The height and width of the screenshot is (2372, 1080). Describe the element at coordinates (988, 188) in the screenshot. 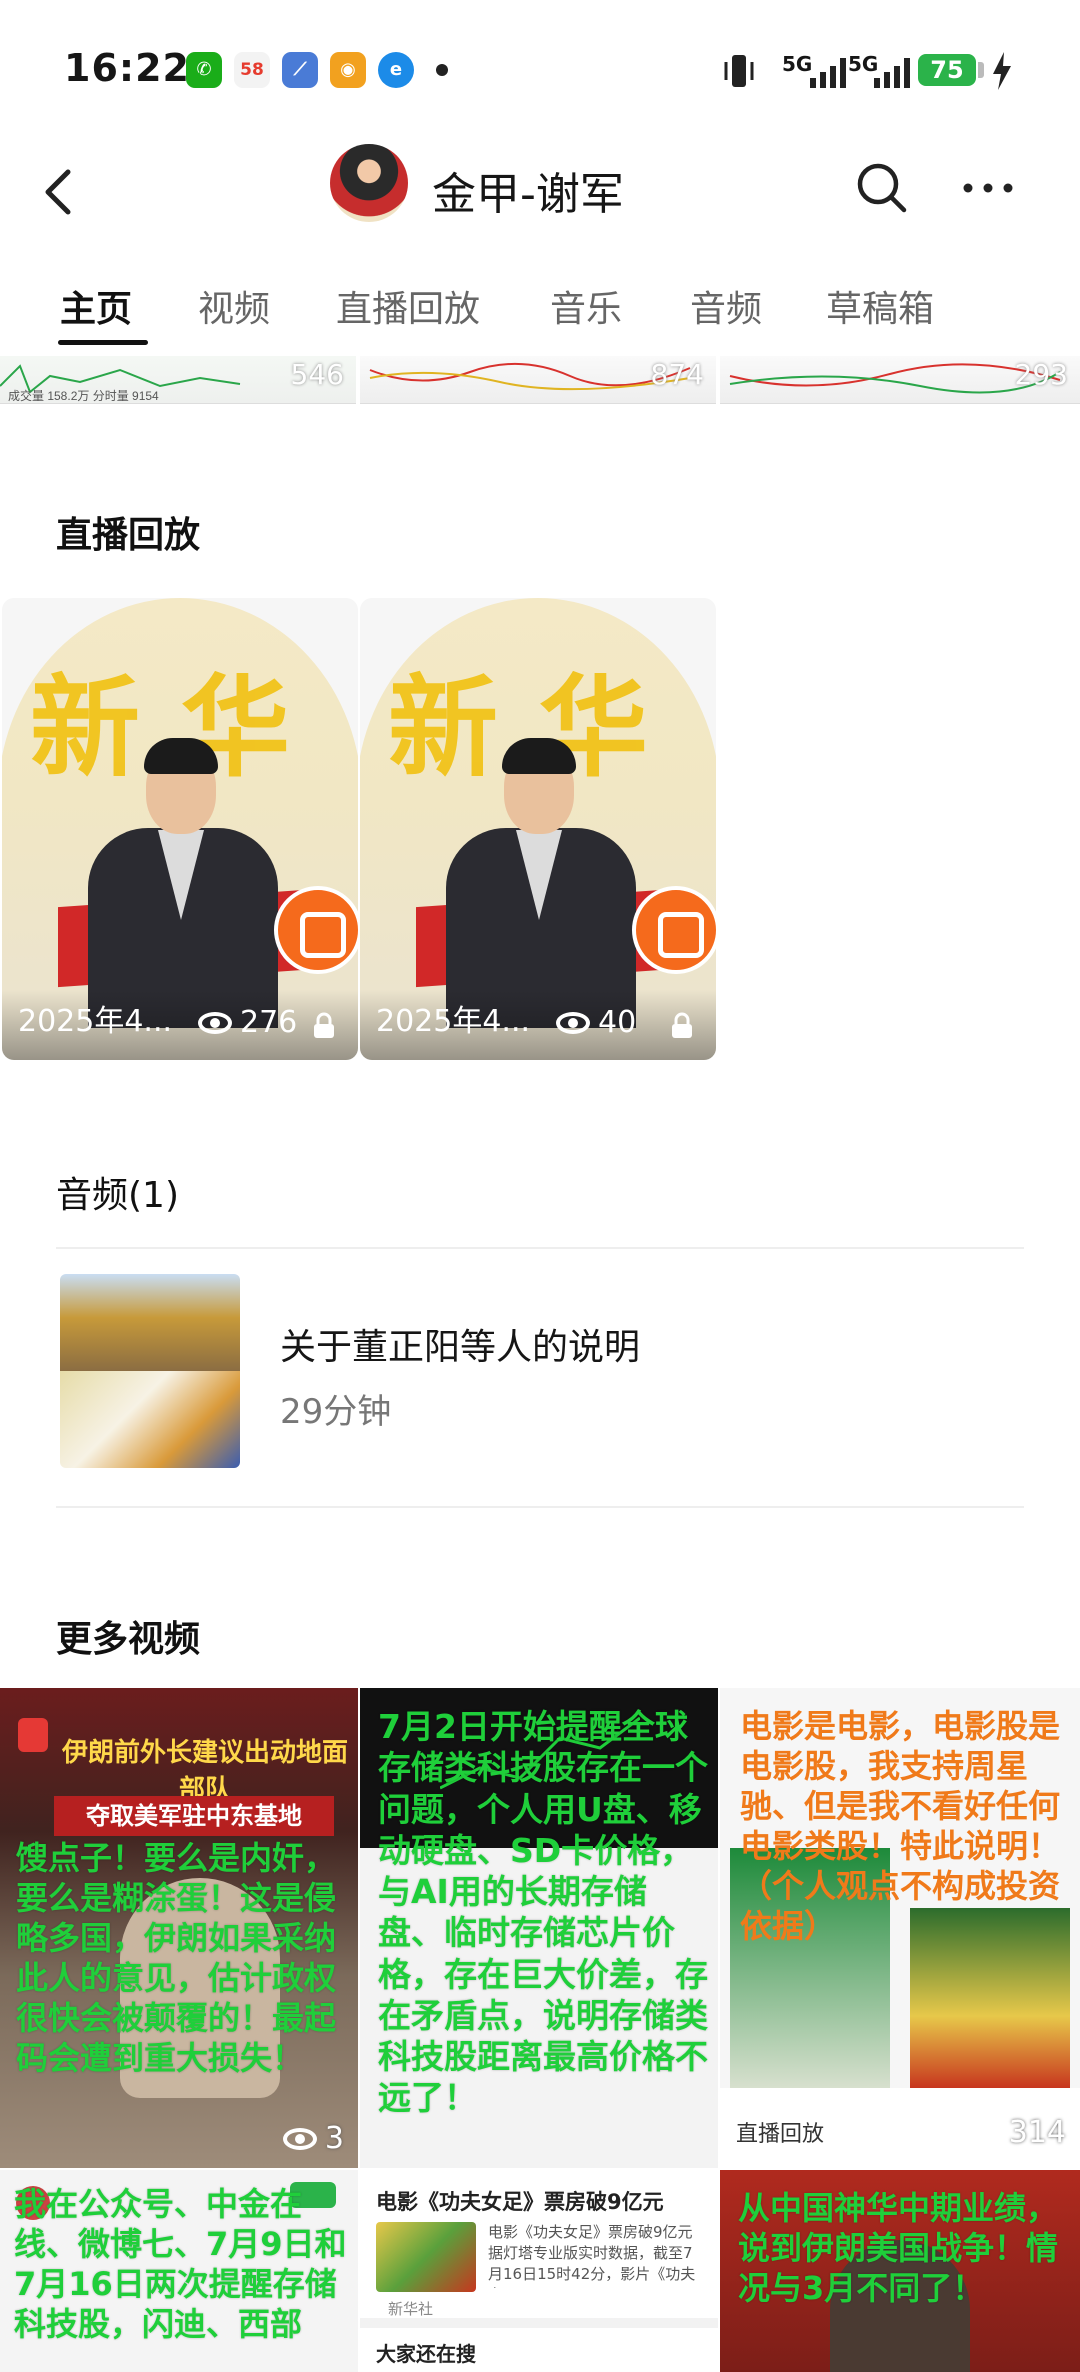

I see `more-options-icon` at that location.